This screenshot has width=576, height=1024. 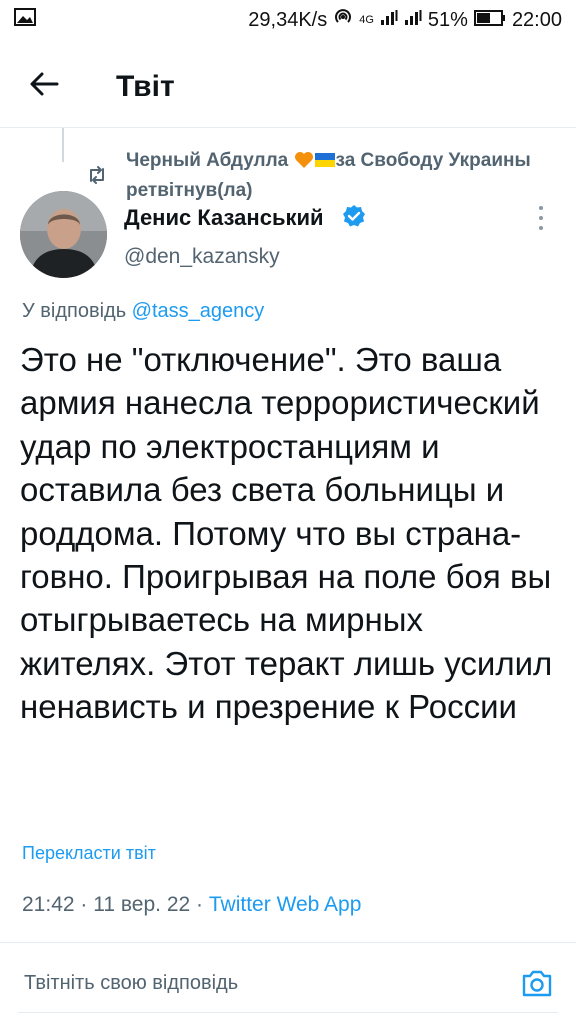 I want to click on more-options-icon, so click(x=541, y=218).